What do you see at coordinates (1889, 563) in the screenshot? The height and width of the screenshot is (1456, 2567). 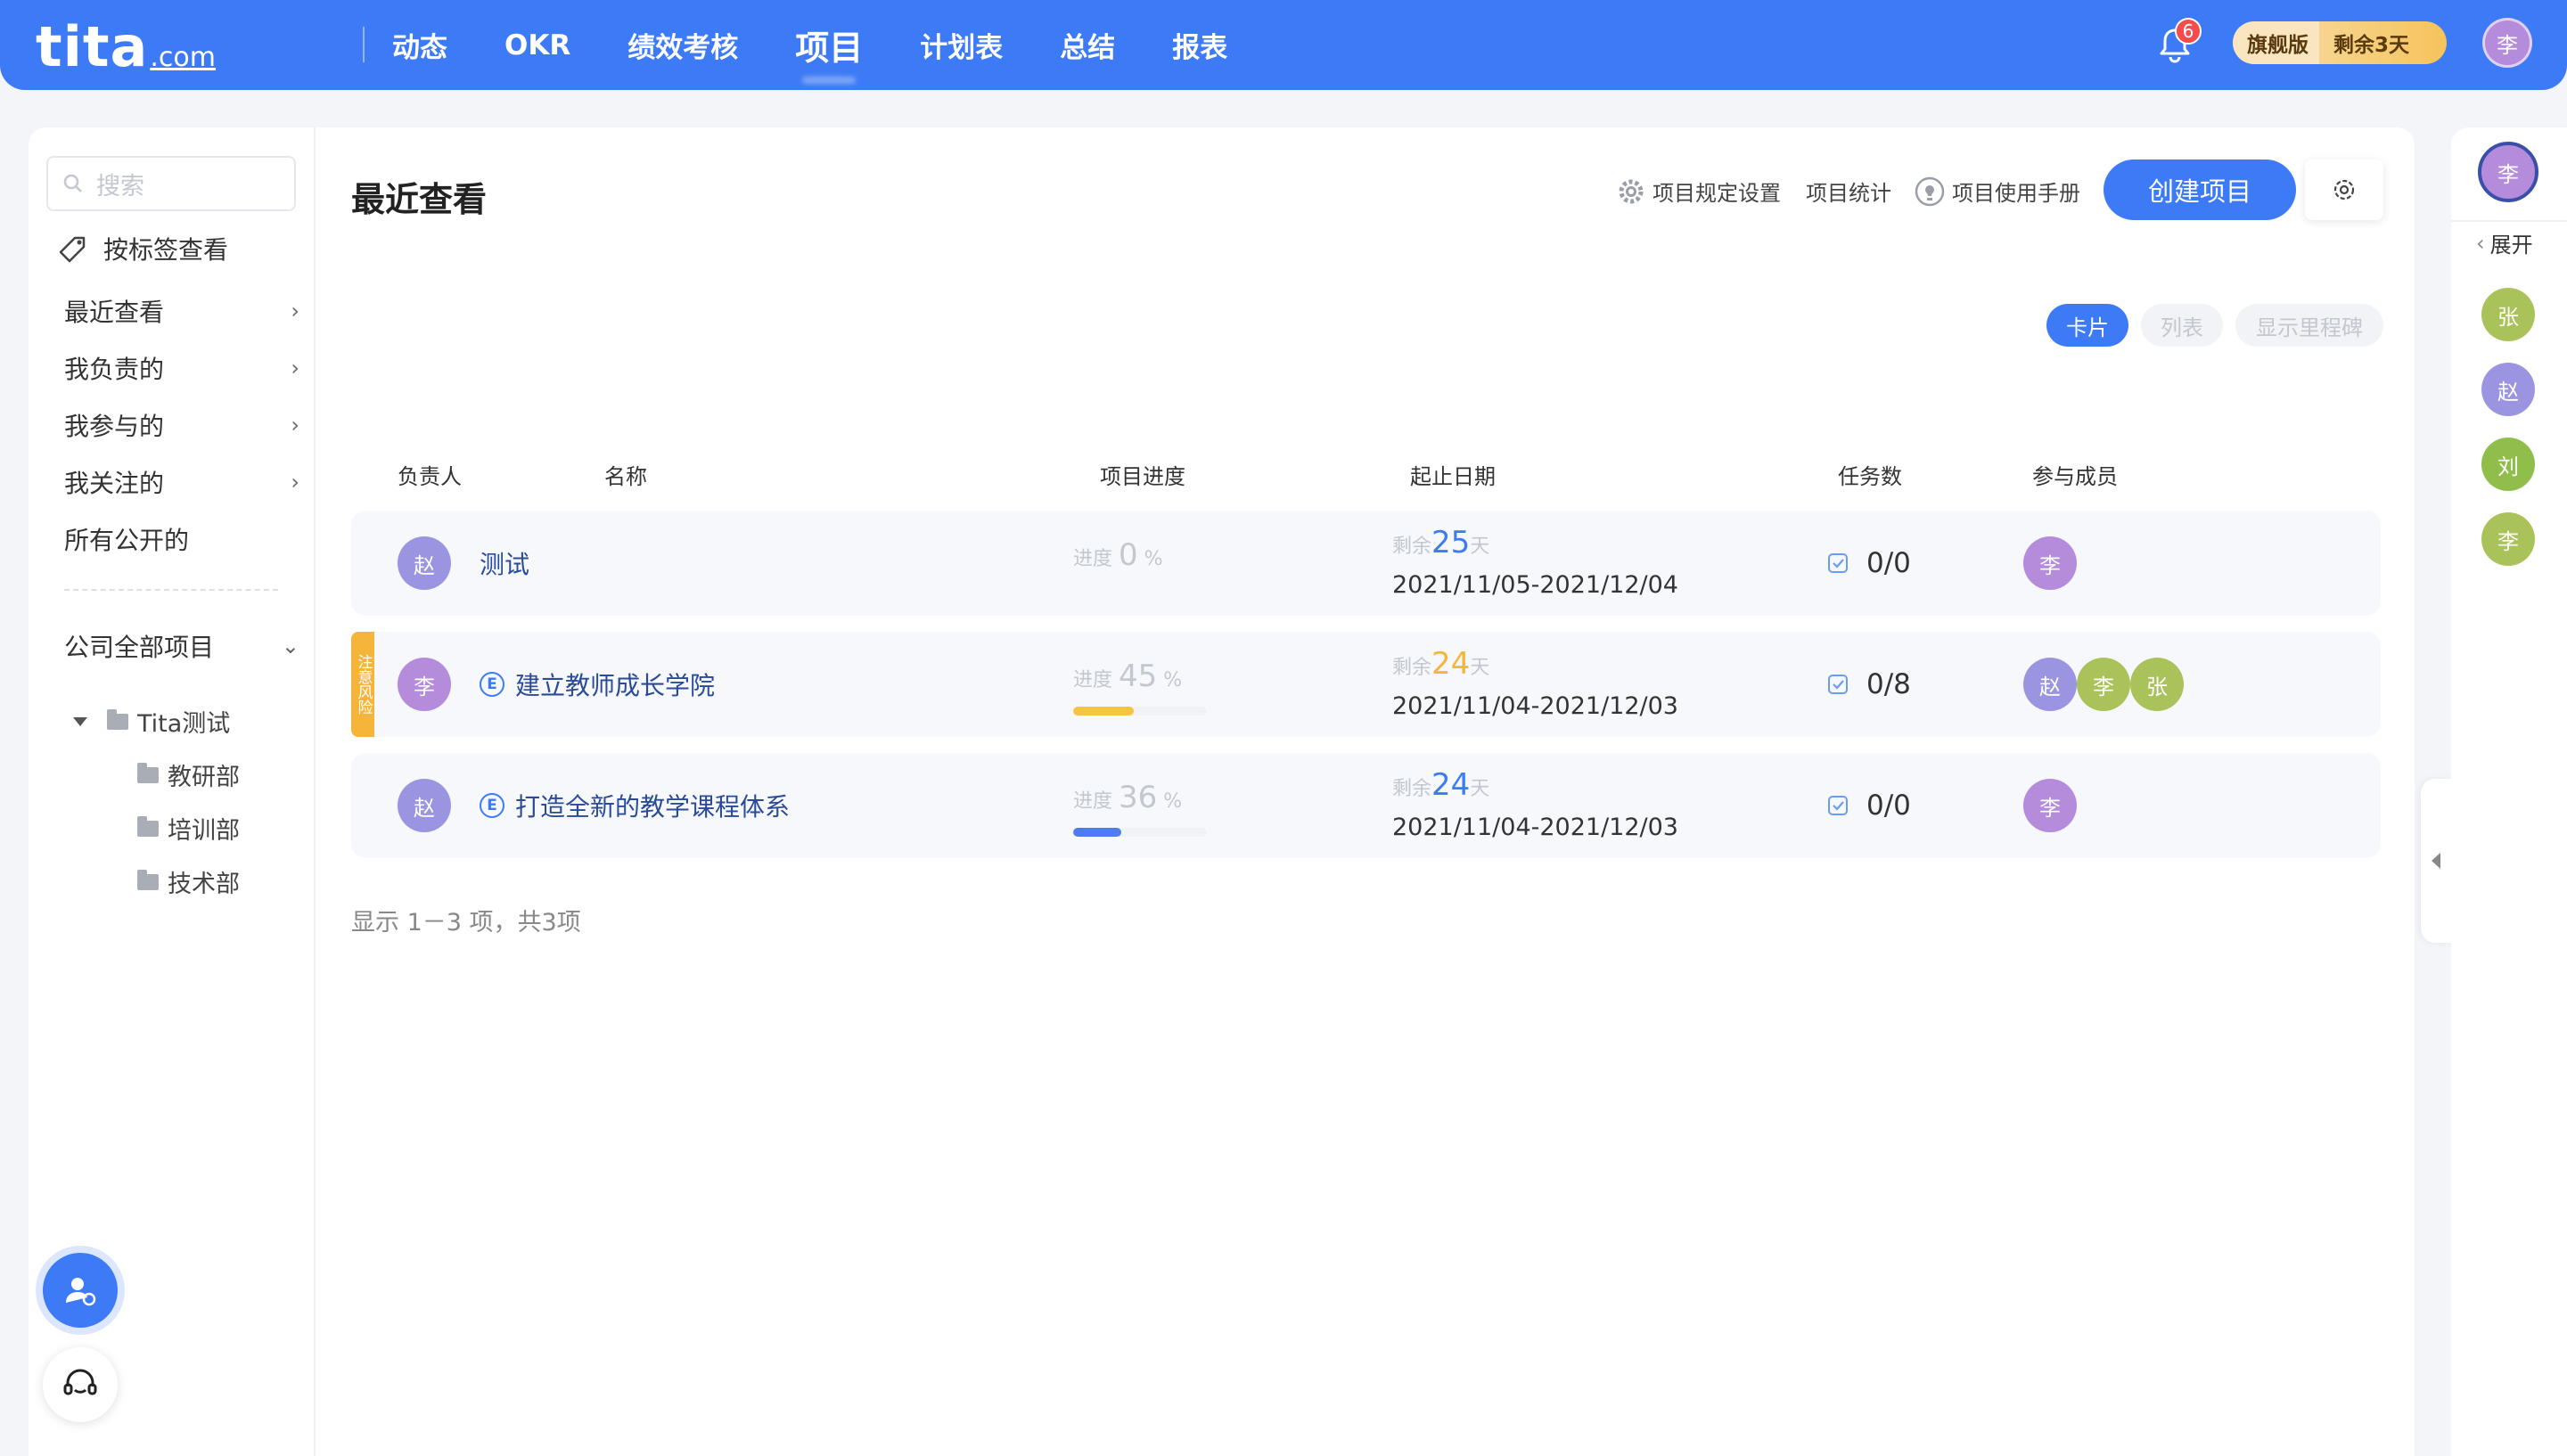 I see `task-count-value: 0/0` at bounding box center [1889, 563].